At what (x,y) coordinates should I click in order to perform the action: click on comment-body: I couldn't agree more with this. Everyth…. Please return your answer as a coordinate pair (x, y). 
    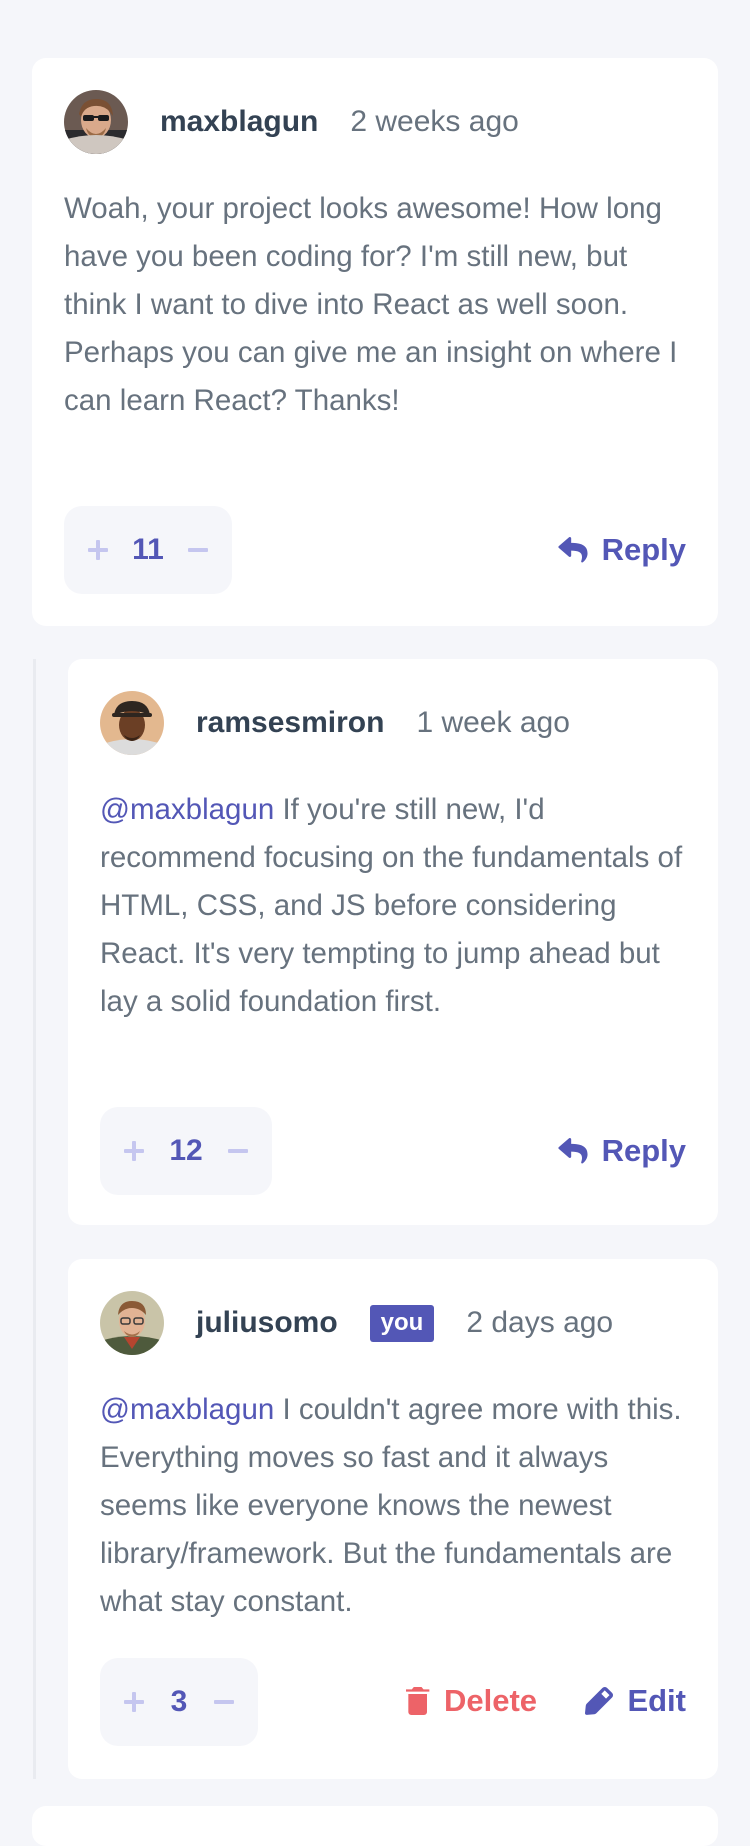
    Looking at the image, I should click on (391, 1505).